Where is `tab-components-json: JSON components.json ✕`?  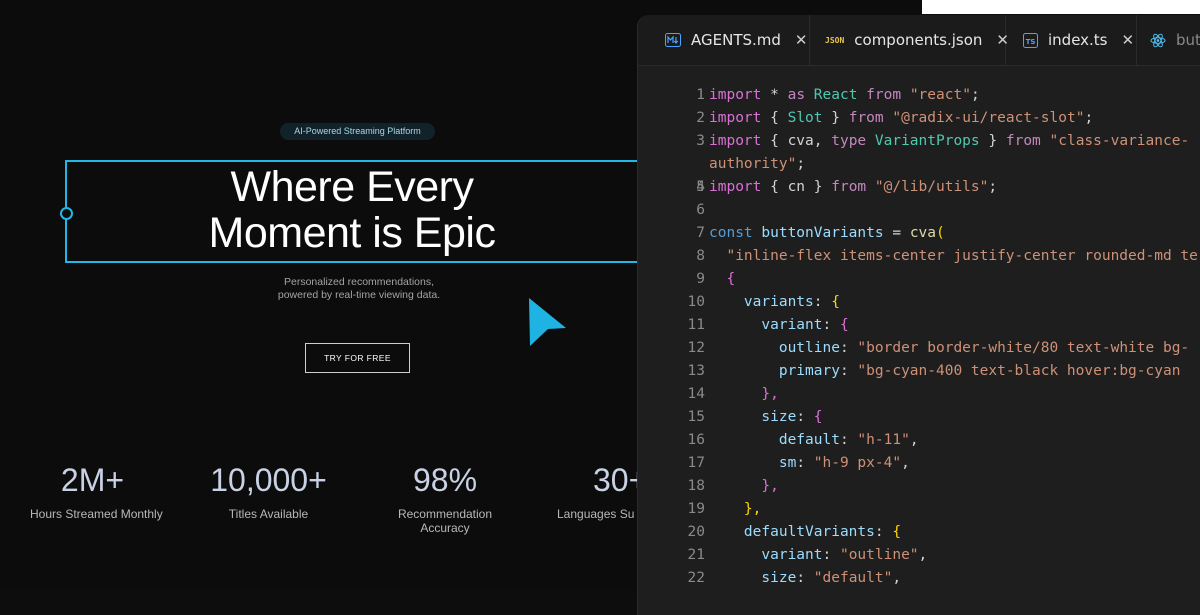
tab-components-json: JSON components.json ✕ is located at coordinates (909, 40).